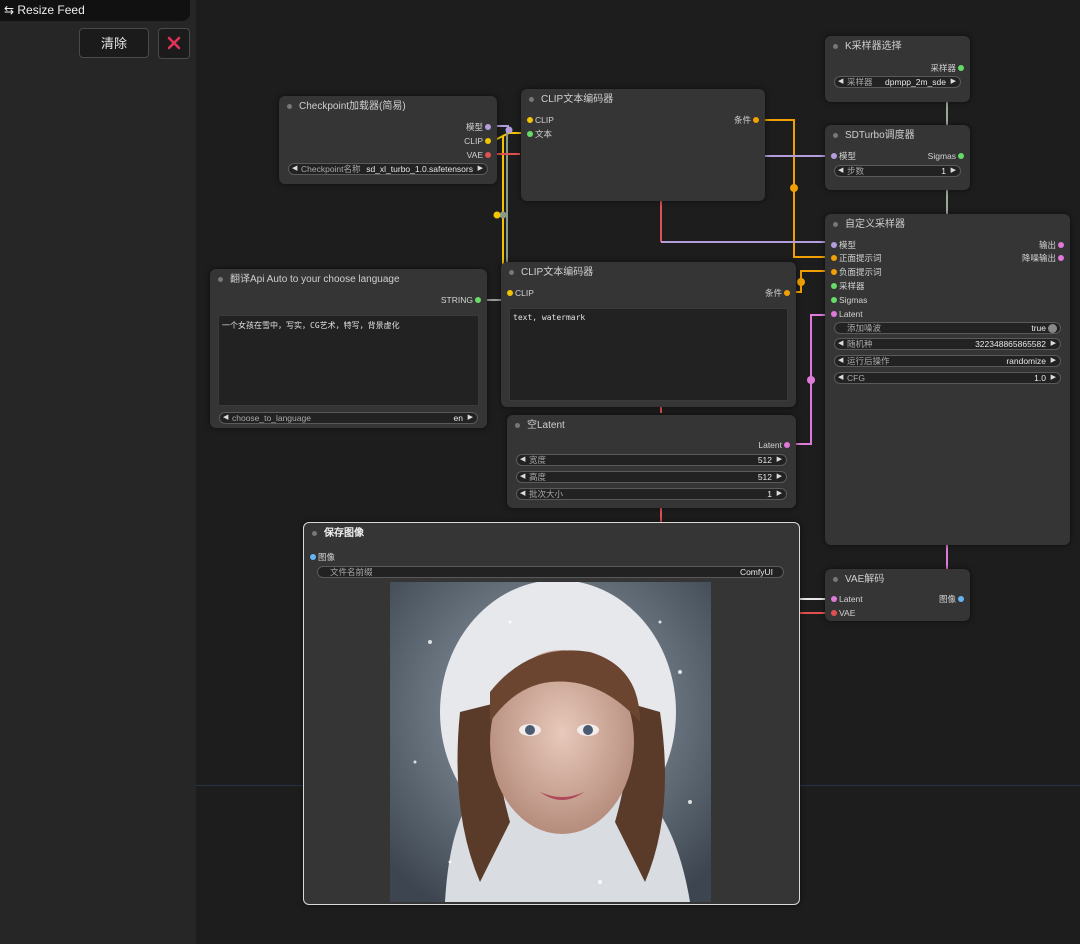 This screenshot has height=944, width=1080. What do you see at coordinates (477, 141) in the screenshot?
I see `output-clip: CLIP` at bounding box center [477, 141].